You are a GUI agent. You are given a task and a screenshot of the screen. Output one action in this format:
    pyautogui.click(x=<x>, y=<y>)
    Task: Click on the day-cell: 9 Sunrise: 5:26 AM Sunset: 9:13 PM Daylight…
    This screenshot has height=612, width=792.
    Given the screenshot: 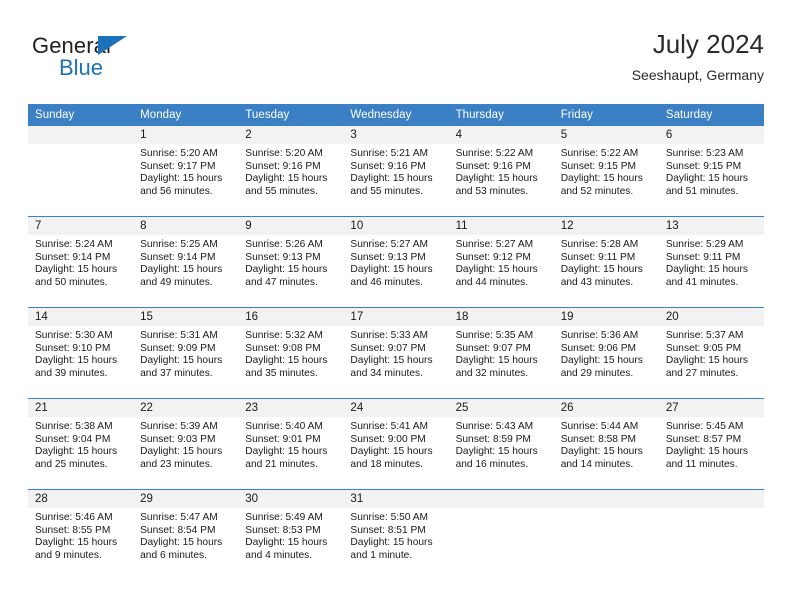 What is the action you would take?
    pyautogui.click(x=291, y=262)
    